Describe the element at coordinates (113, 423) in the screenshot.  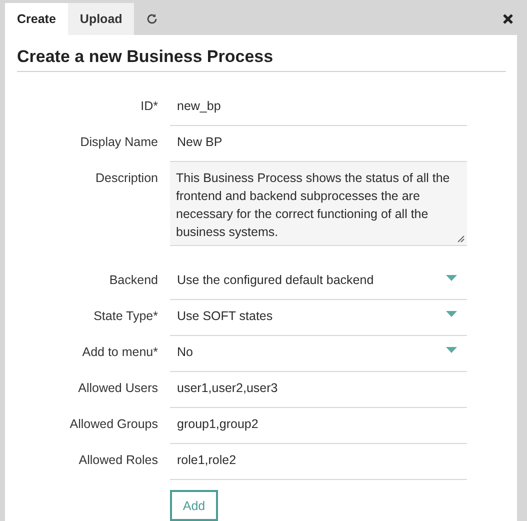
I see `field-label: Allowed Groups` at that location.